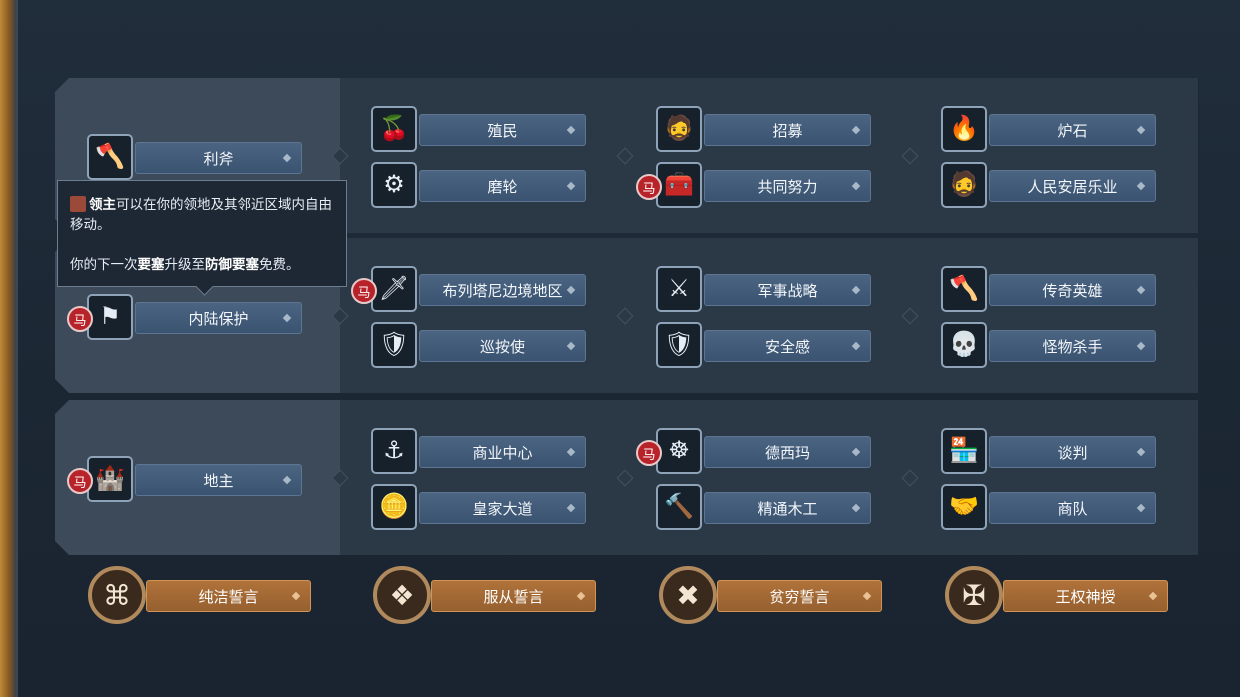  I want to click on battle-axe-icon: 🪓, so click(964, 289).